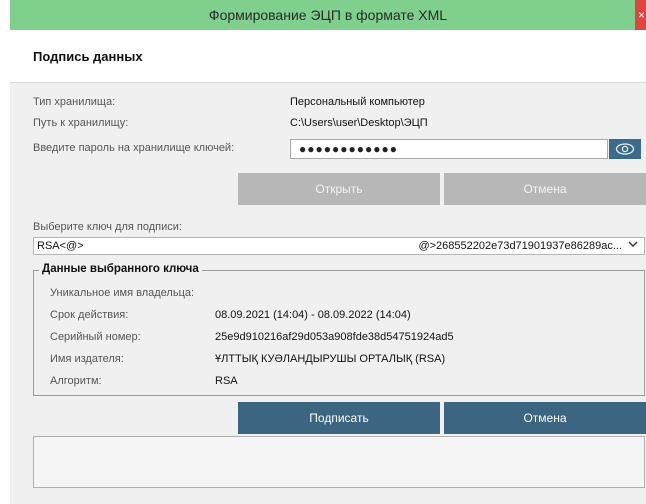 This screenshot has width=646, height=504. Describe the element at coordinates (545, 189) in the screenshot. I see `cancel-top-button: Отмена` at that location.